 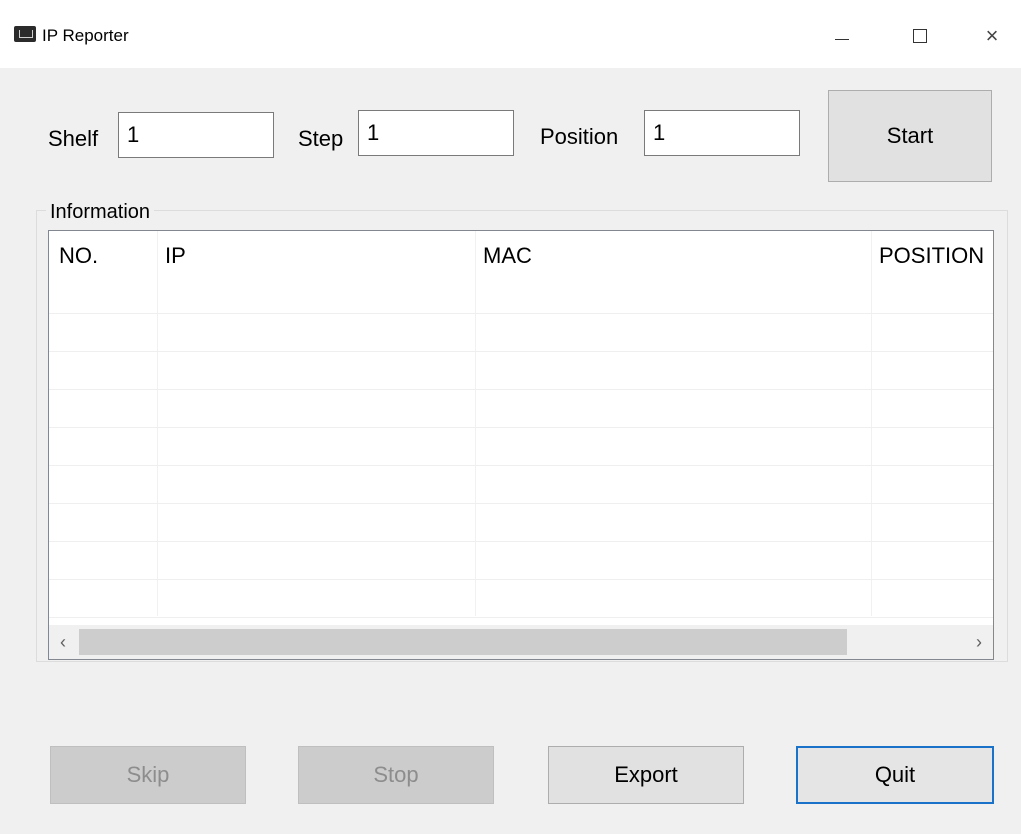 What do you see at coordinates (175, 256) in the screenshot?
I see `column-header-ip: IP` at bounding box center [175, 256].